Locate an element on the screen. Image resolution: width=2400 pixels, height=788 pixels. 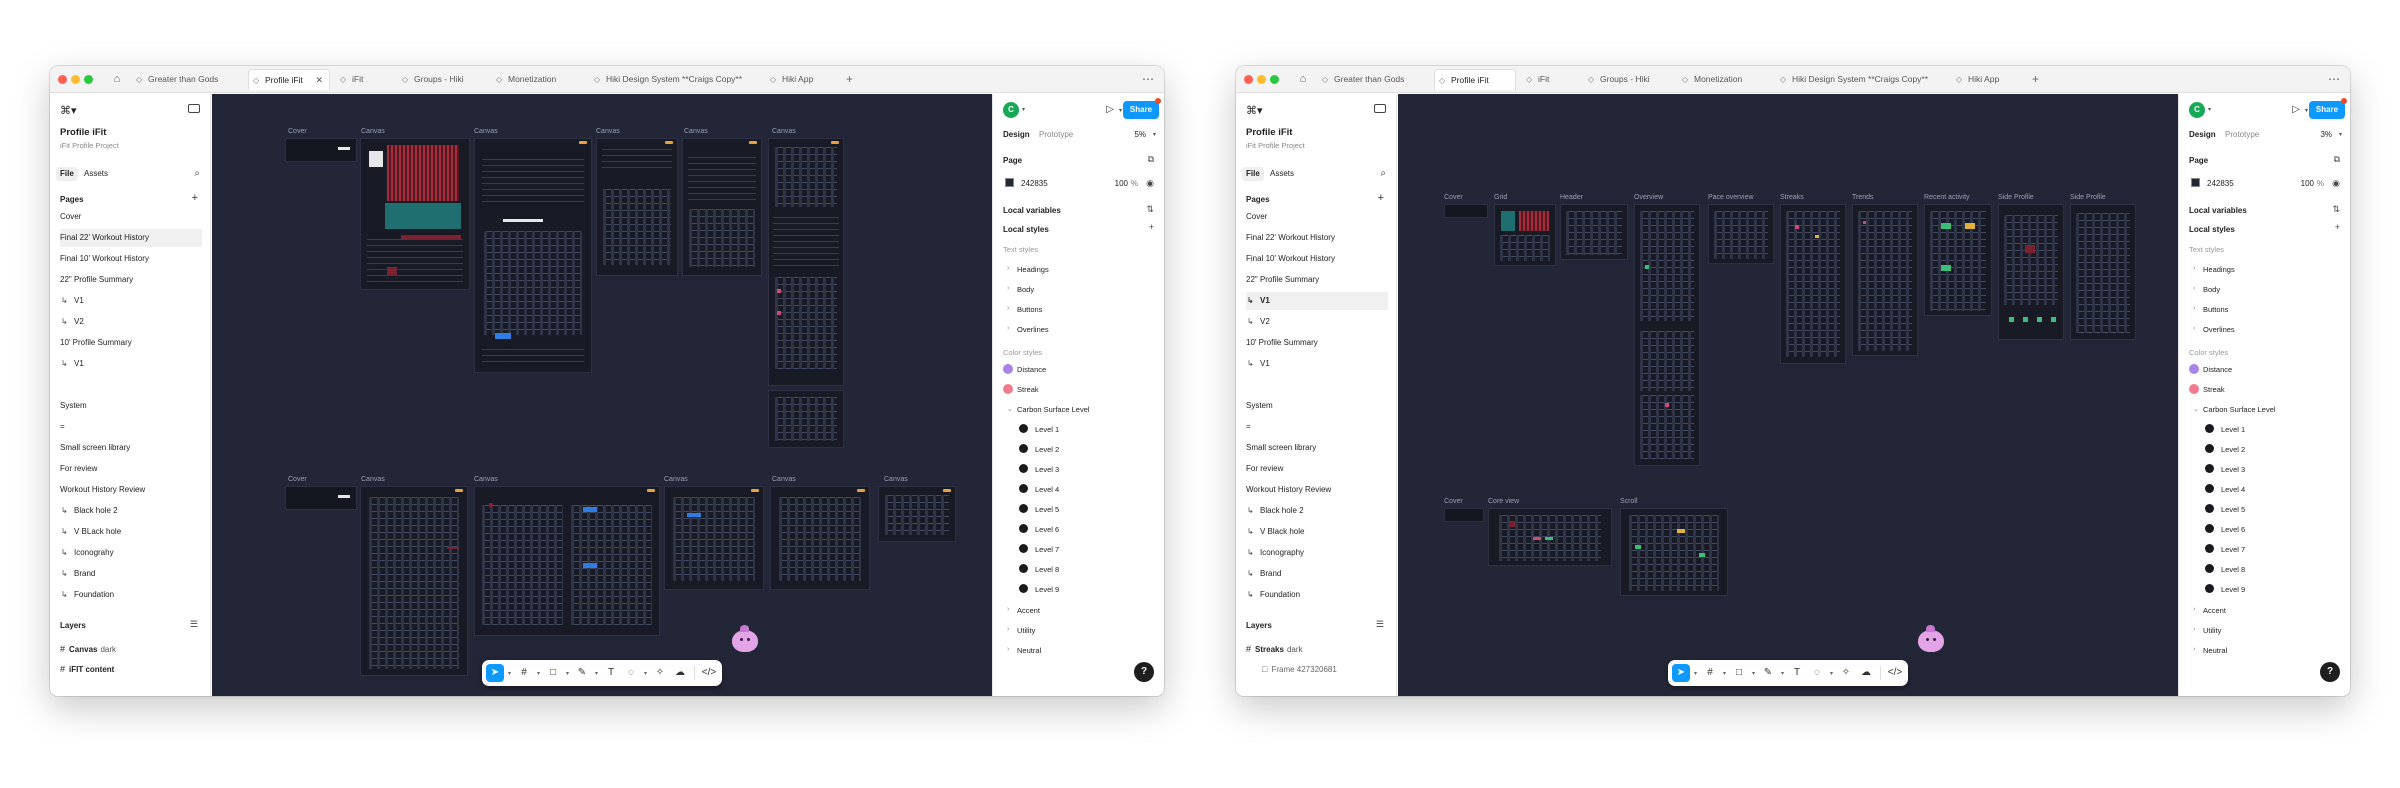
color-style-level: Level 8 is located at coordinates (1047, 569).